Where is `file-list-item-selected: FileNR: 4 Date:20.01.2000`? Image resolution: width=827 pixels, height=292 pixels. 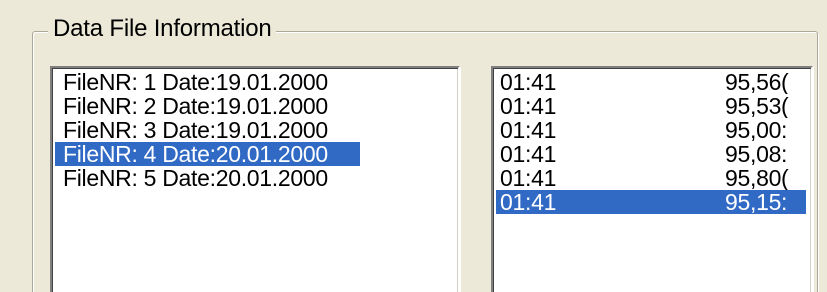 file-list-item-selected: FileNR: 4 Date:20.01.2000 is located at coordinates (207, 154).